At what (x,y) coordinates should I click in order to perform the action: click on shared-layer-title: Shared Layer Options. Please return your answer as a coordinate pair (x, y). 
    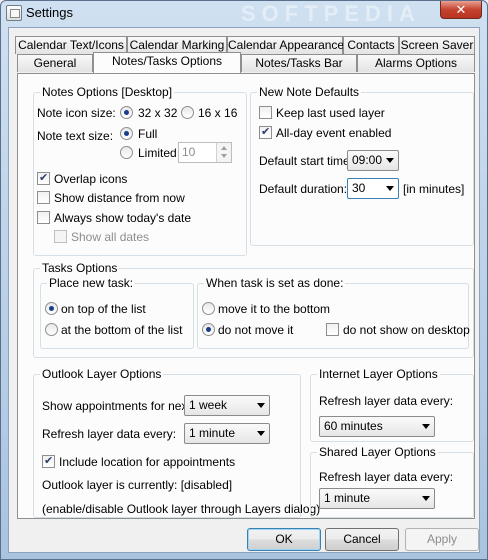
    Looking at the image, I should click on (377, 452).